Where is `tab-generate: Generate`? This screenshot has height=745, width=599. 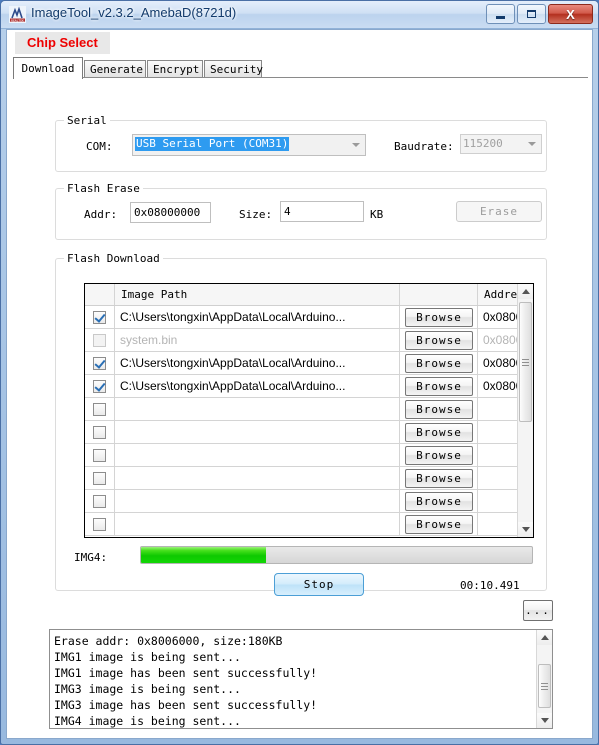
tab-generate: Generate is located at coordinates (115, 69).